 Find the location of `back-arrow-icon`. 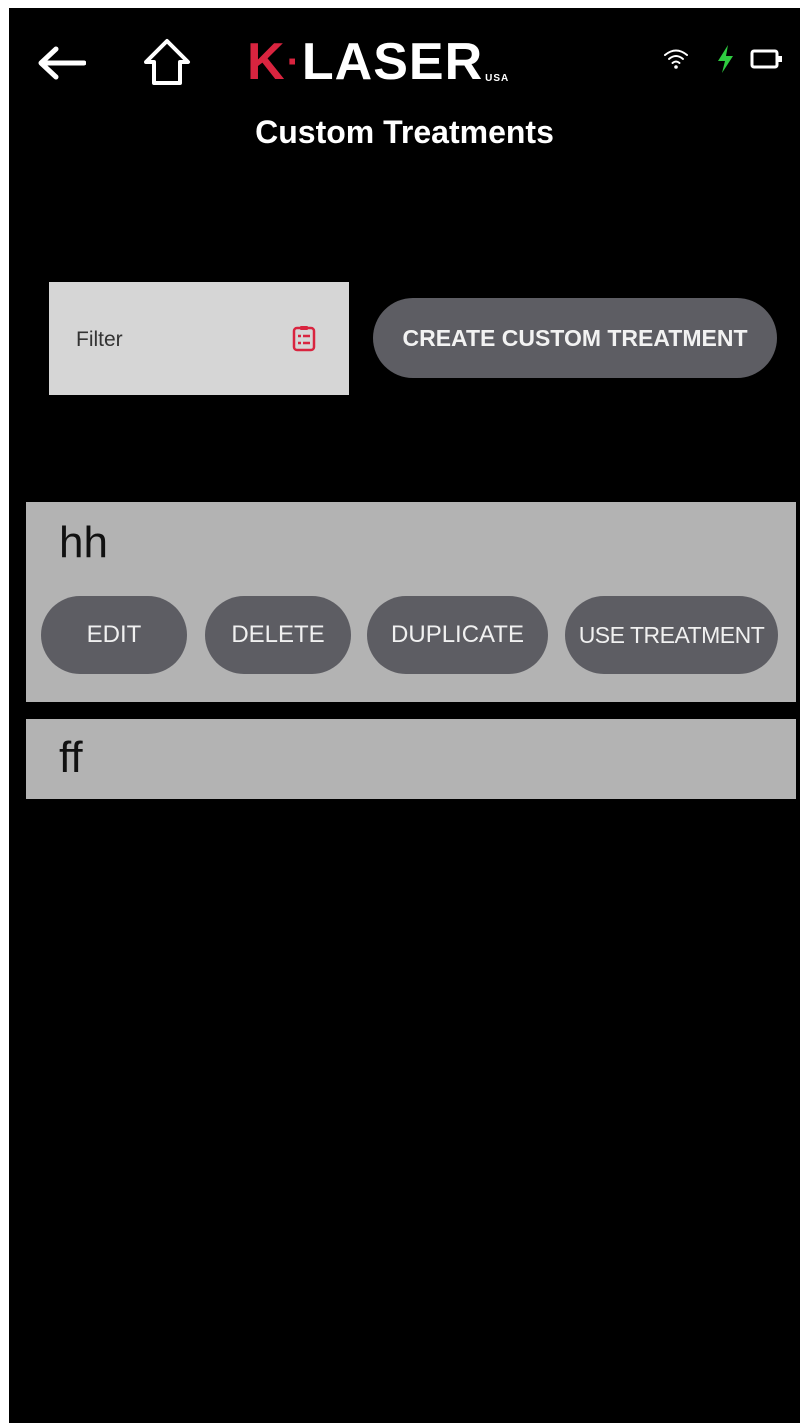

back-arrow-icon is located at coordinates (62, 63).